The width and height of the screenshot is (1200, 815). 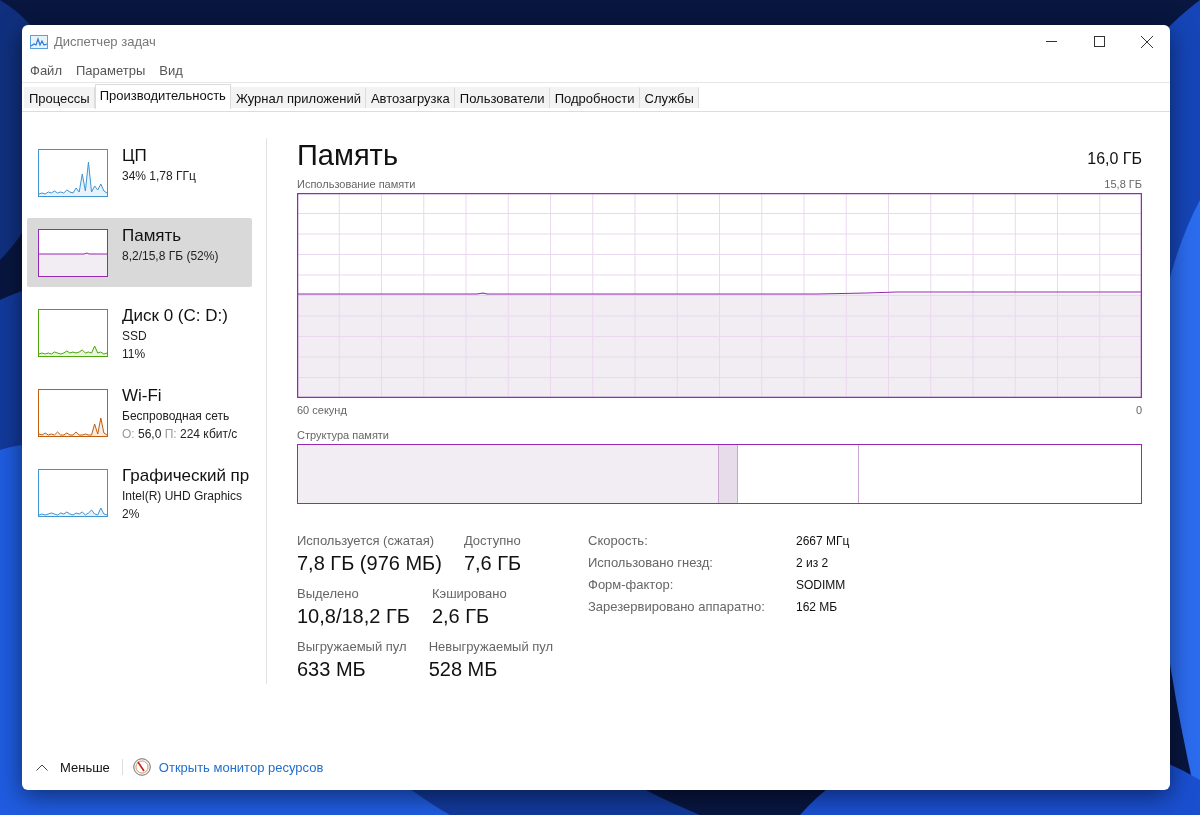 What do you see at coordinates (492, 541) in the screenshot?
I see `stat-label: Доступно` at bounding box center [492, 541].